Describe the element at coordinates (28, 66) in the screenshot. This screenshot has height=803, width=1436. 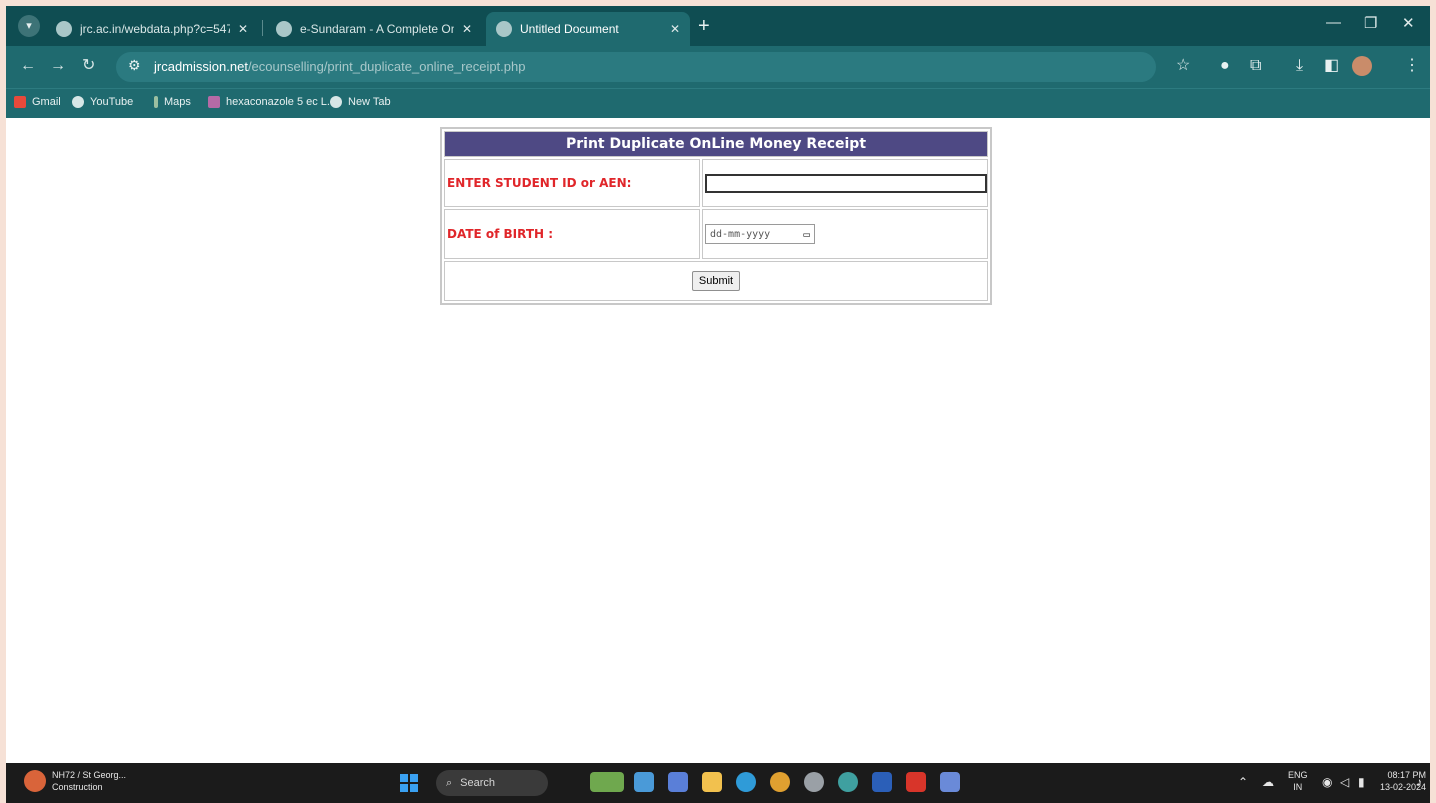
I see `back-icon: ←` at that location.